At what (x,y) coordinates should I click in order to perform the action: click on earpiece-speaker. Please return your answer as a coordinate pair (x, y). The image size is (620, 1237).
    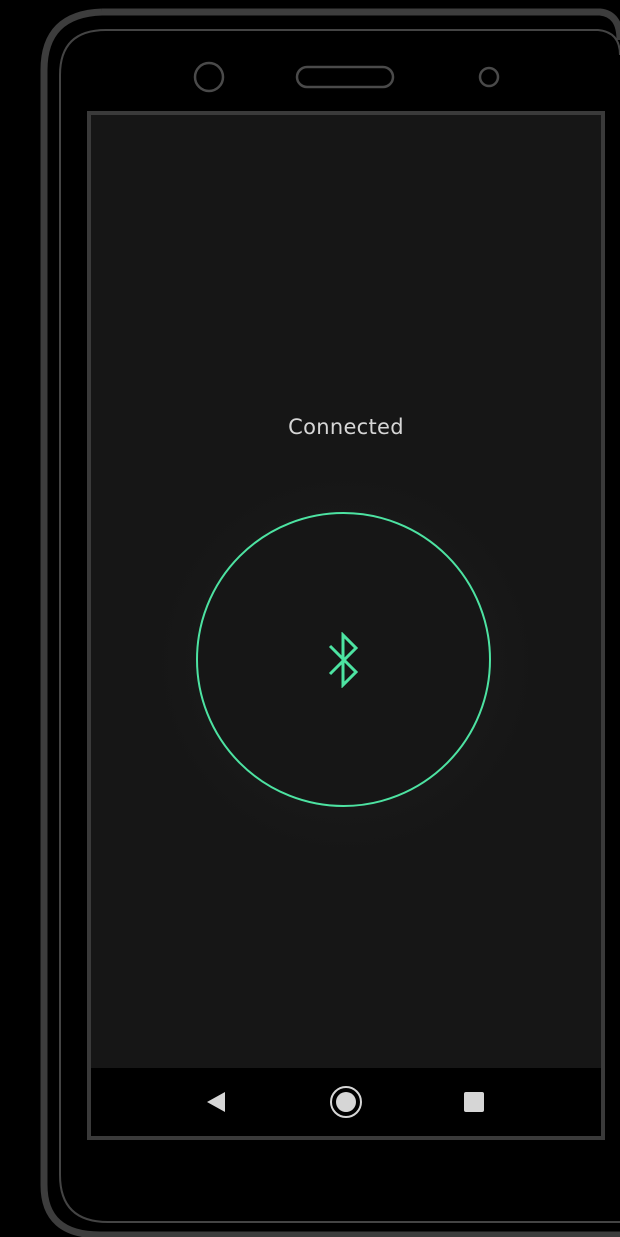
    Looking at the image, I should click on (345, 77).